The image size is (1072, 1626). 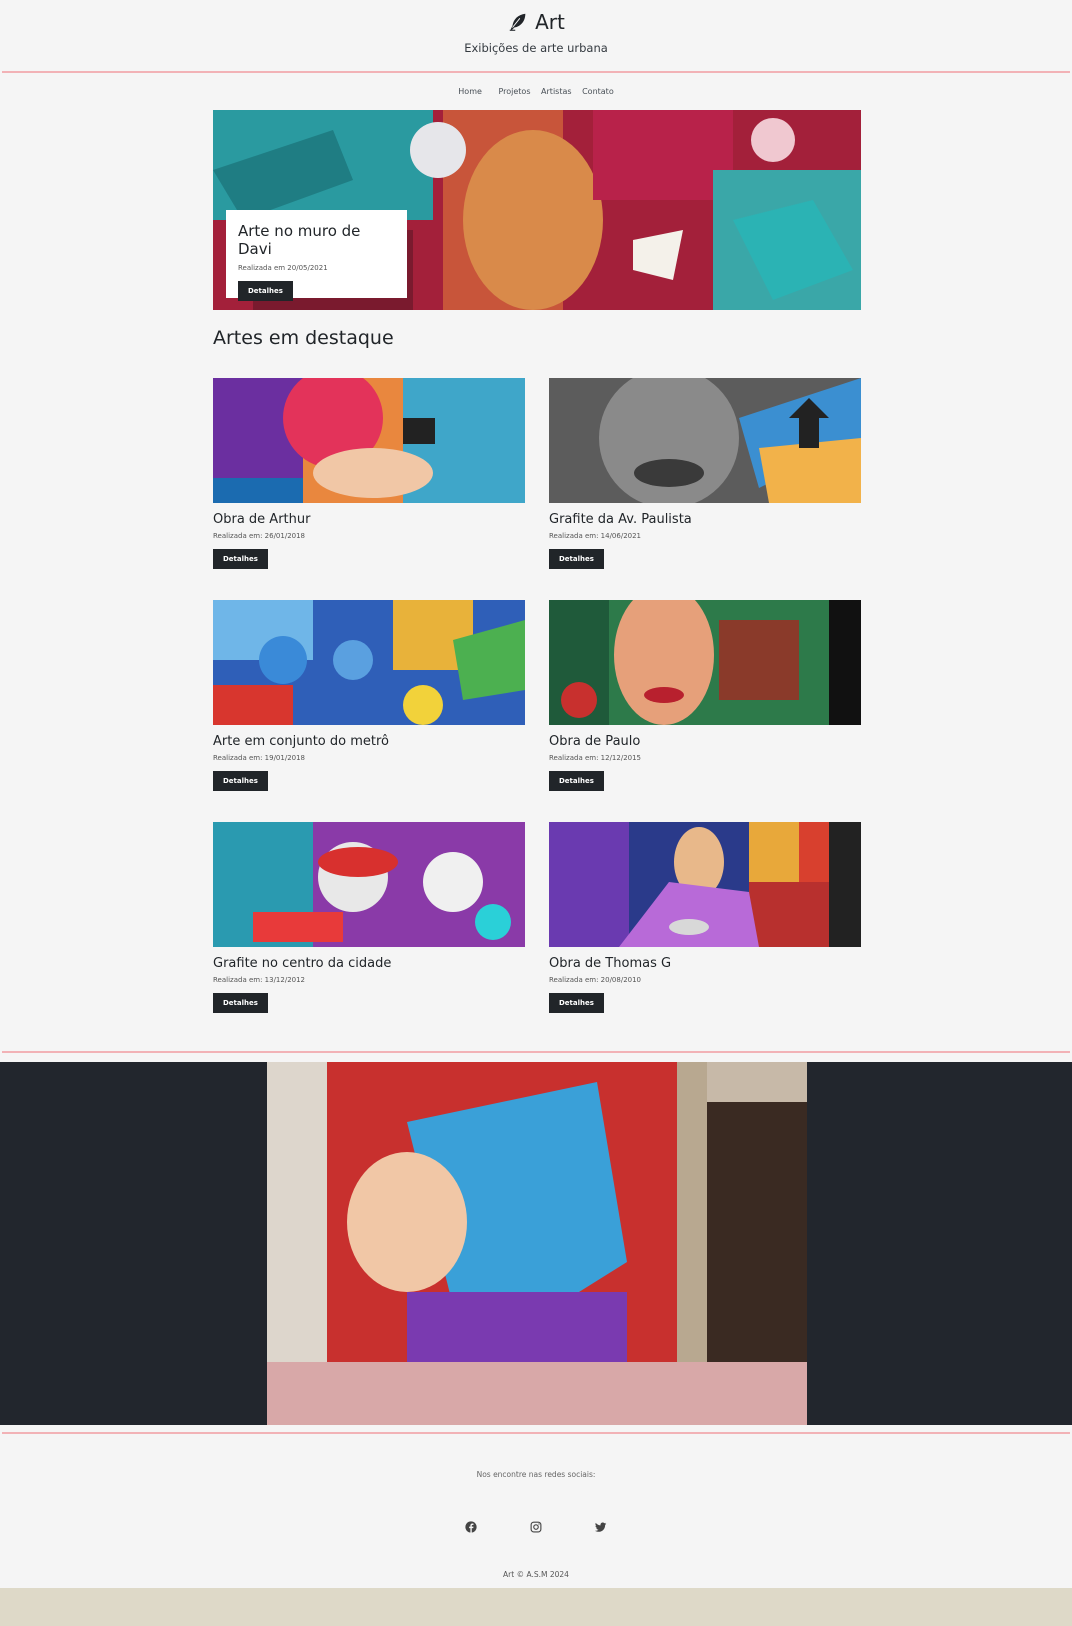 I want to click on art-card-title: Obra de Arthur, so click(x=262, y=519).